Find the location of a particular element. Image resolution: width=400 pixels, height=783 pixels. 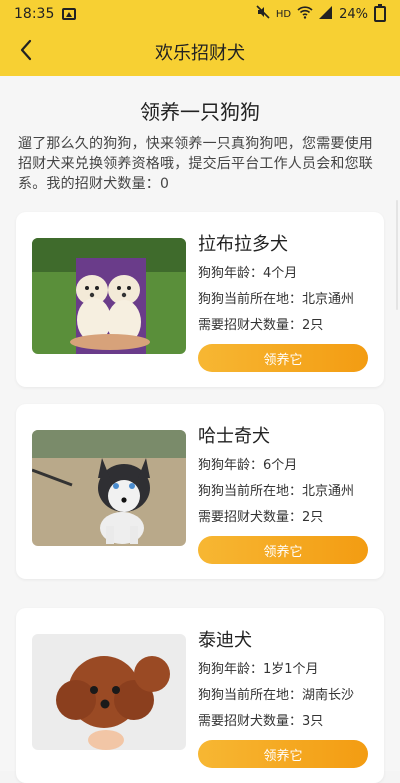

dog-photo-teddy is located at coordinates (109, 692).